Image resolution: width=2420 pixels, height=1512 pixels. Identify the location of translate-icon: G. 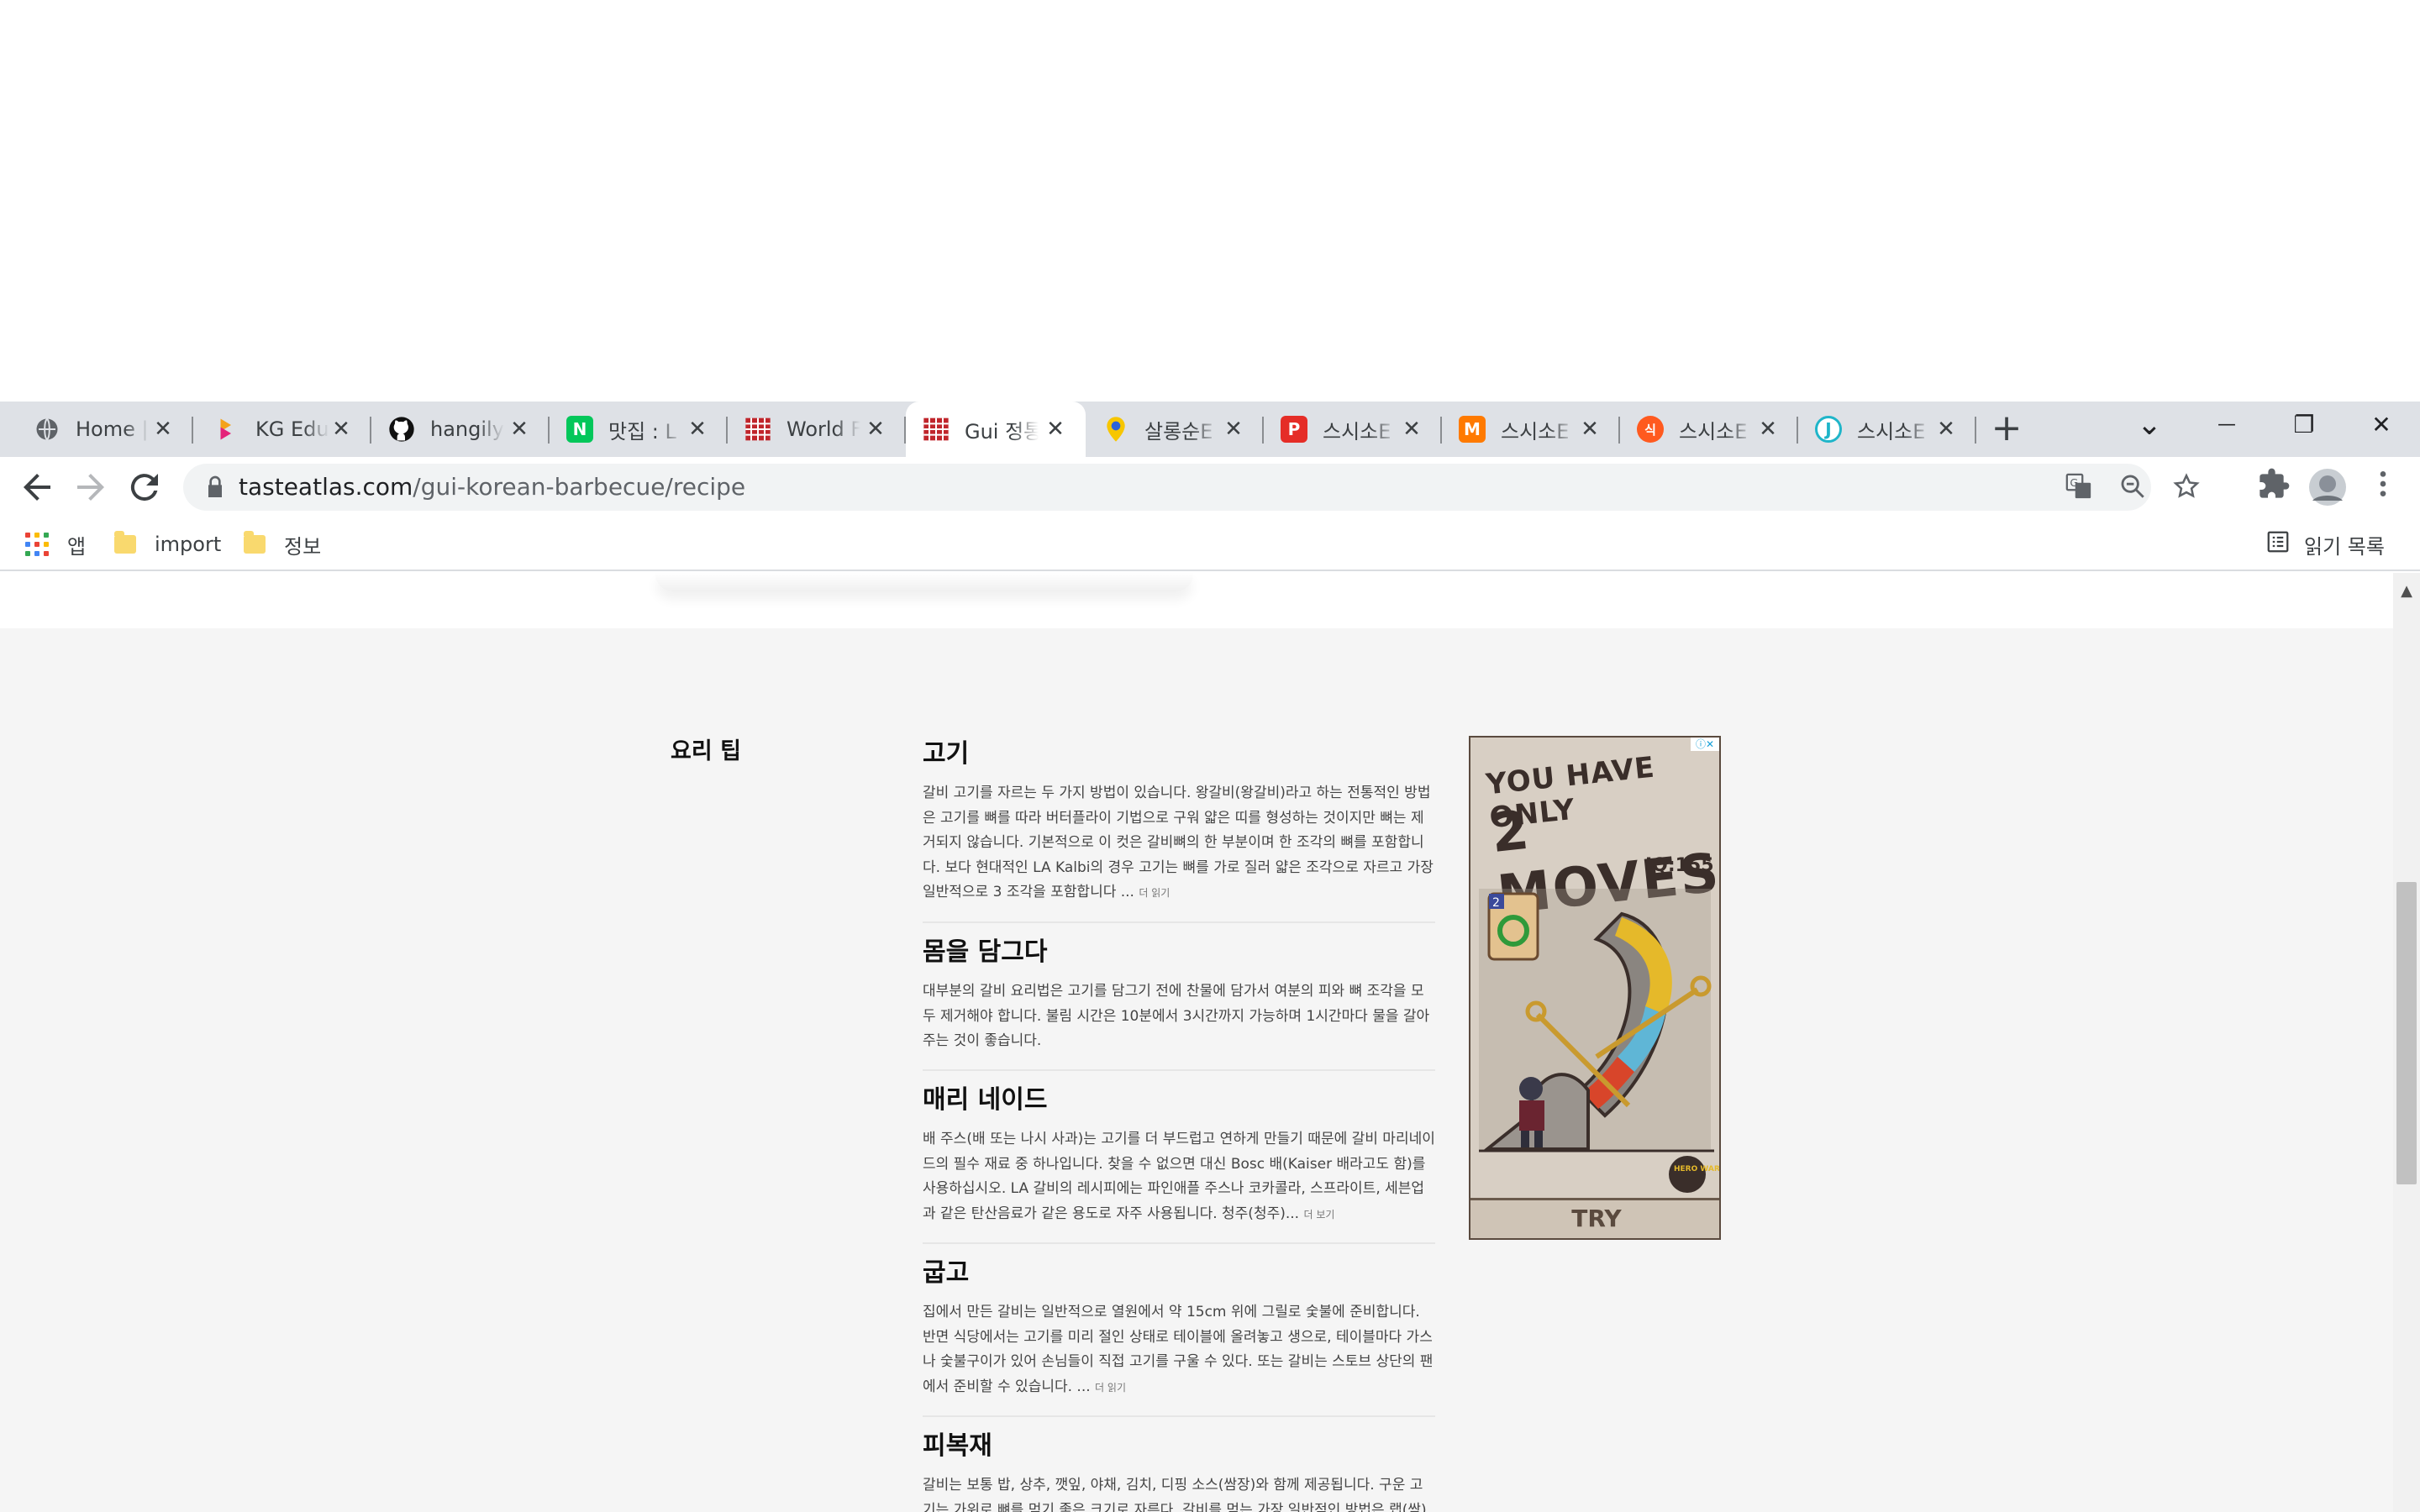
(2079, 489).